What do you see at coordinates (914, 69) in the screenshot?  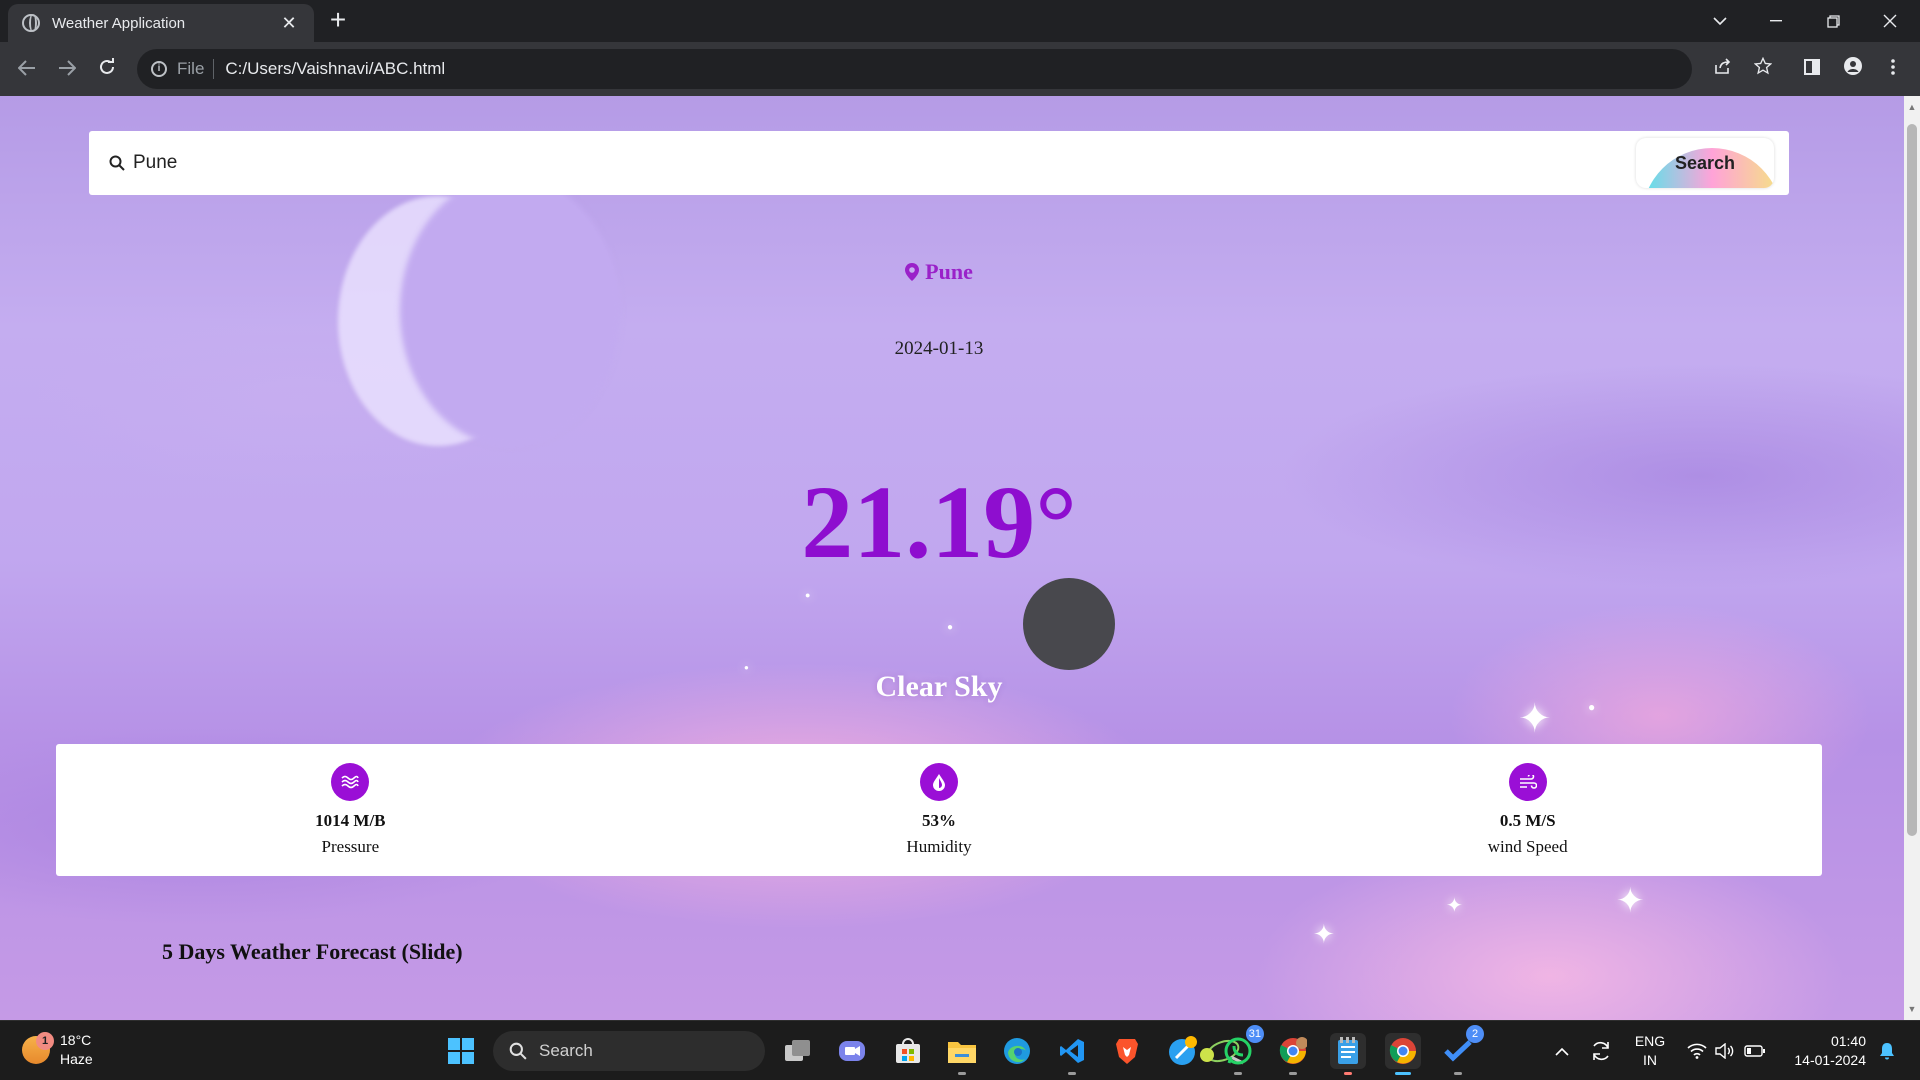 I see `address-bar: i File C:/Users/Vaishnavi/ABC.html` at bounding box center [914, 69].